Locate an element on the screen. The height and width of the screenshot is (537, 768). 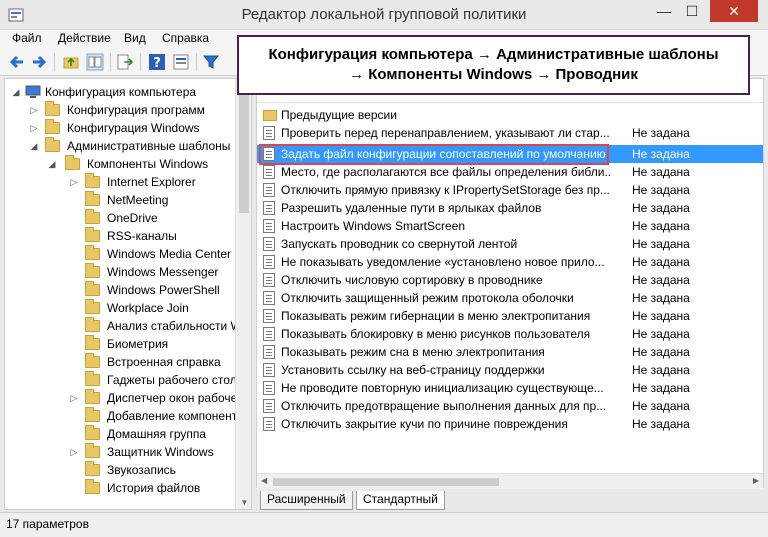
tree-item-label: Internet Explorer is located at coordinates (151, 182).